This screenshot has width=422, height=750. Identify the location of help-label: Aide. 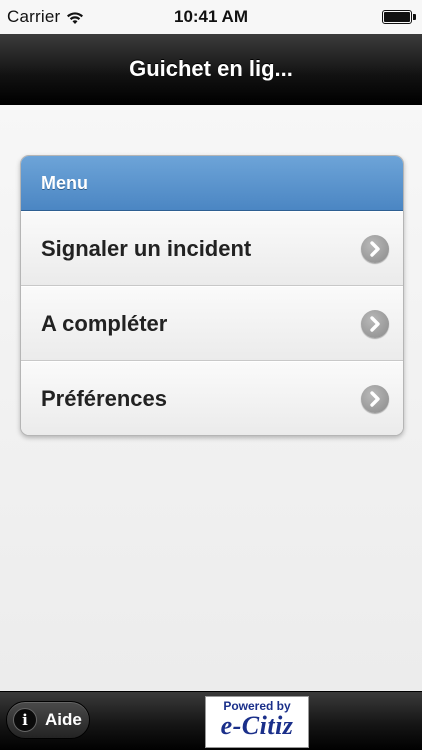
(63, 719).